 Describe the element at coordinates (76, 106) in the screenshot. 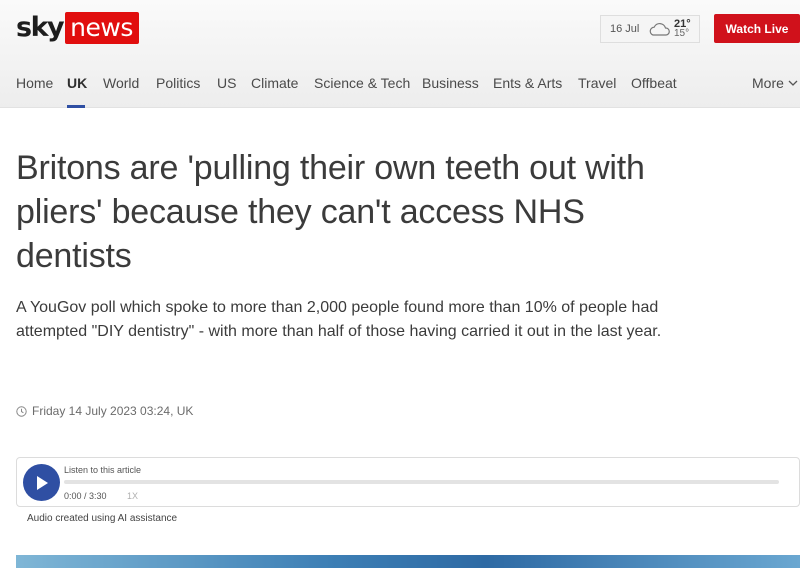

I see `nav-active-indicator` at that location.